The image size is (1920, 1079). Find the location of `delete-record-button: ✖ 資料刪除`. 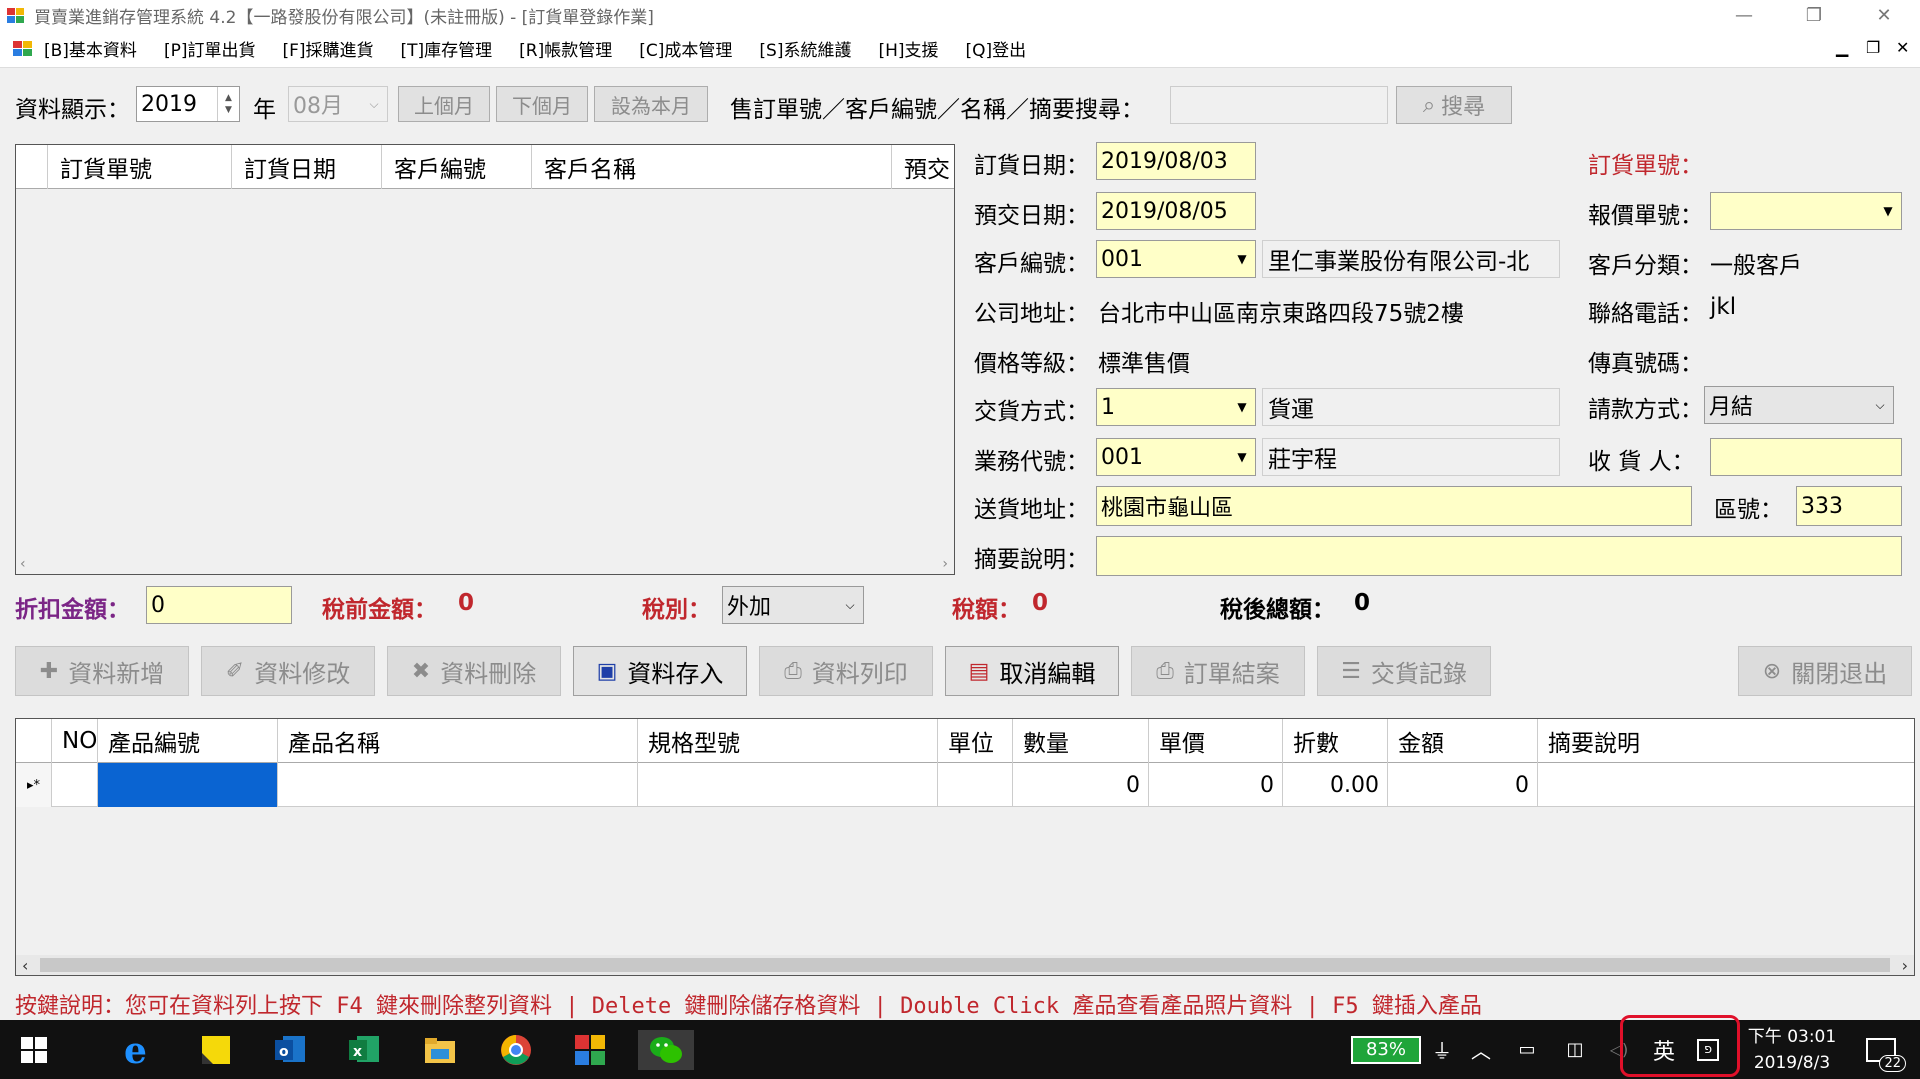

delete-record-button: ✖ 資料刪除 is located at coordinates (474, 671).